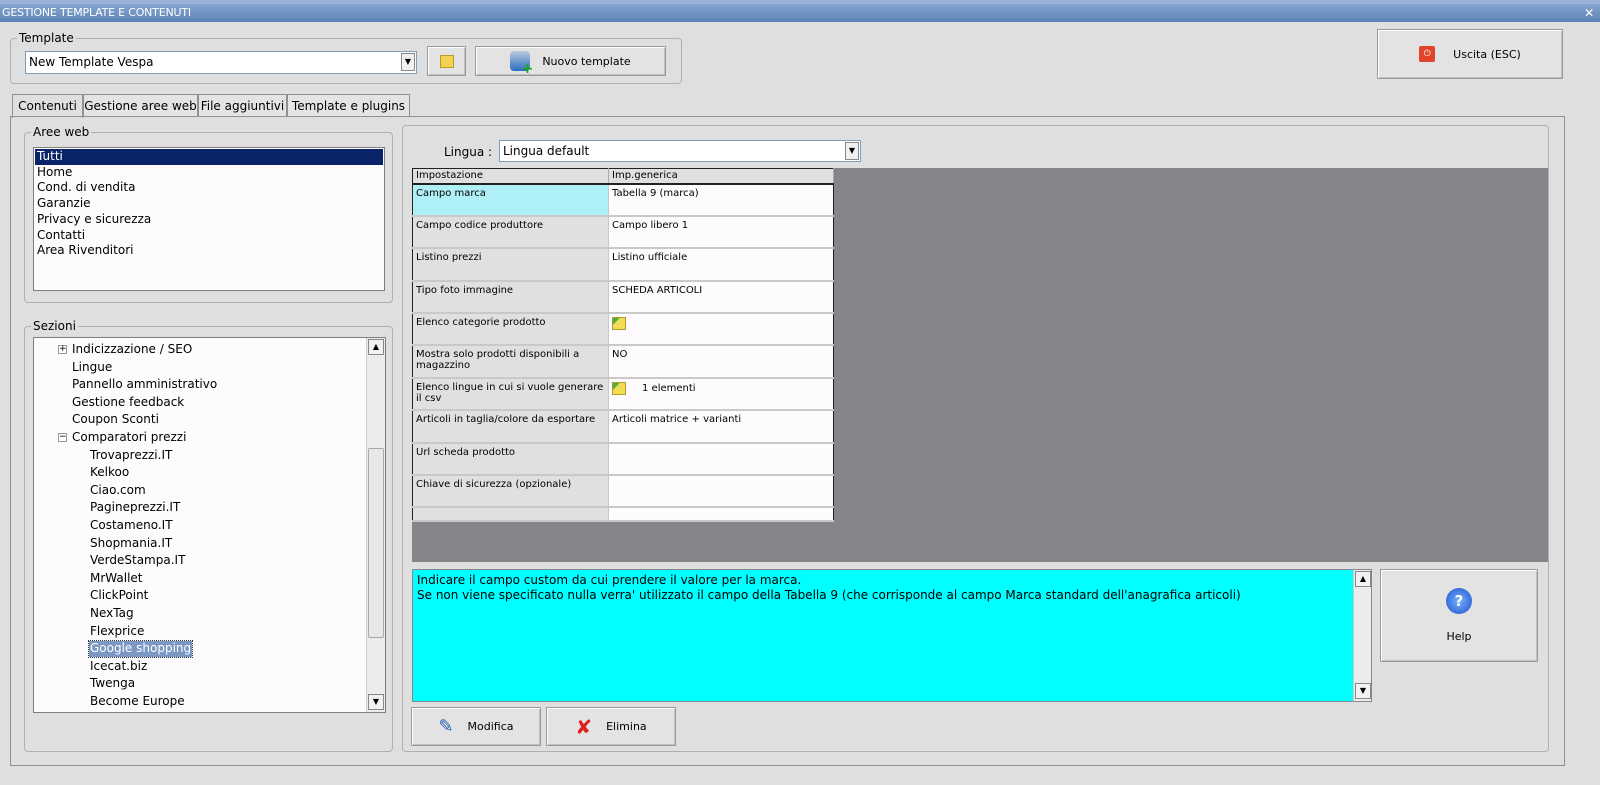 This screenshot has height=785, width=1600. I want to click on tree-item: Costameno.IT, so click(131, 526).